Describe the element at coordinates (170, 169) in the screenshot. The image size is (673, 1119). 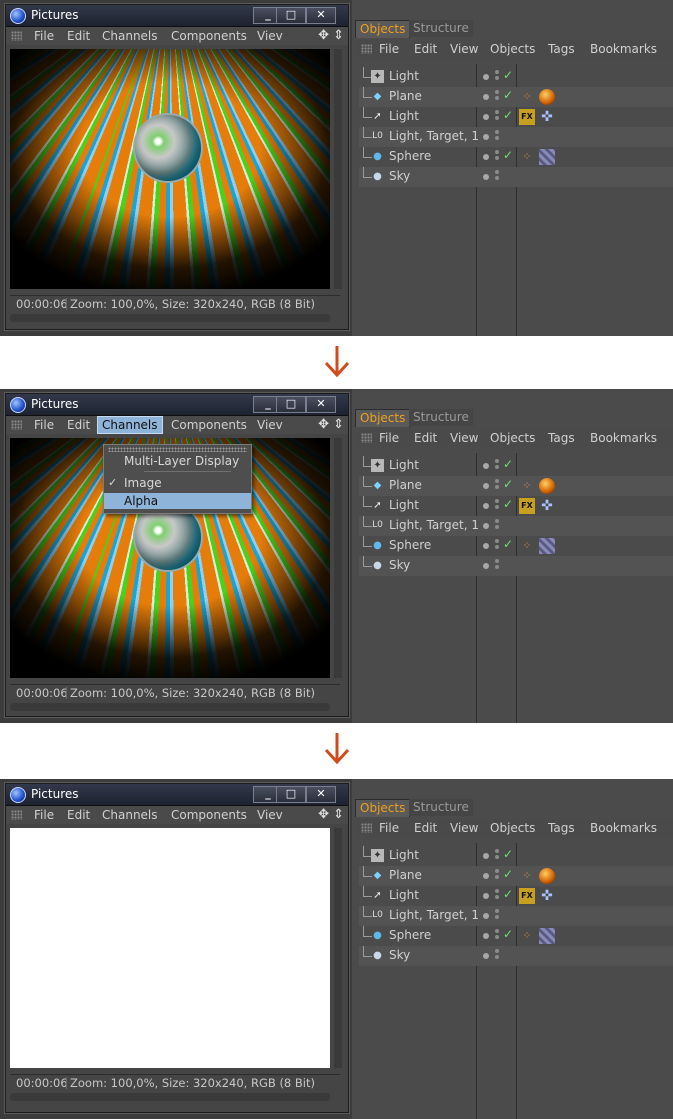
I see `render-canvas` at that location.